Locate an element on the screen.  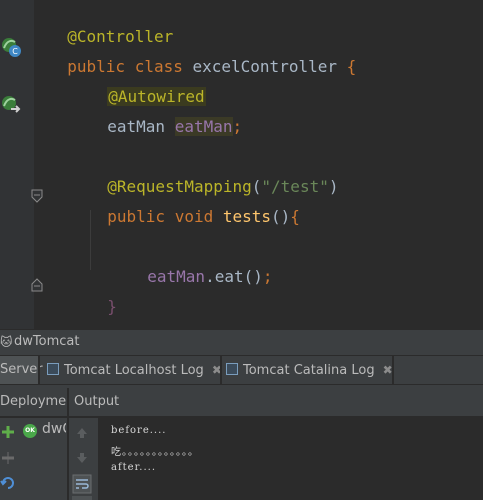
svg-text: C is located at coordinates (15, 51).